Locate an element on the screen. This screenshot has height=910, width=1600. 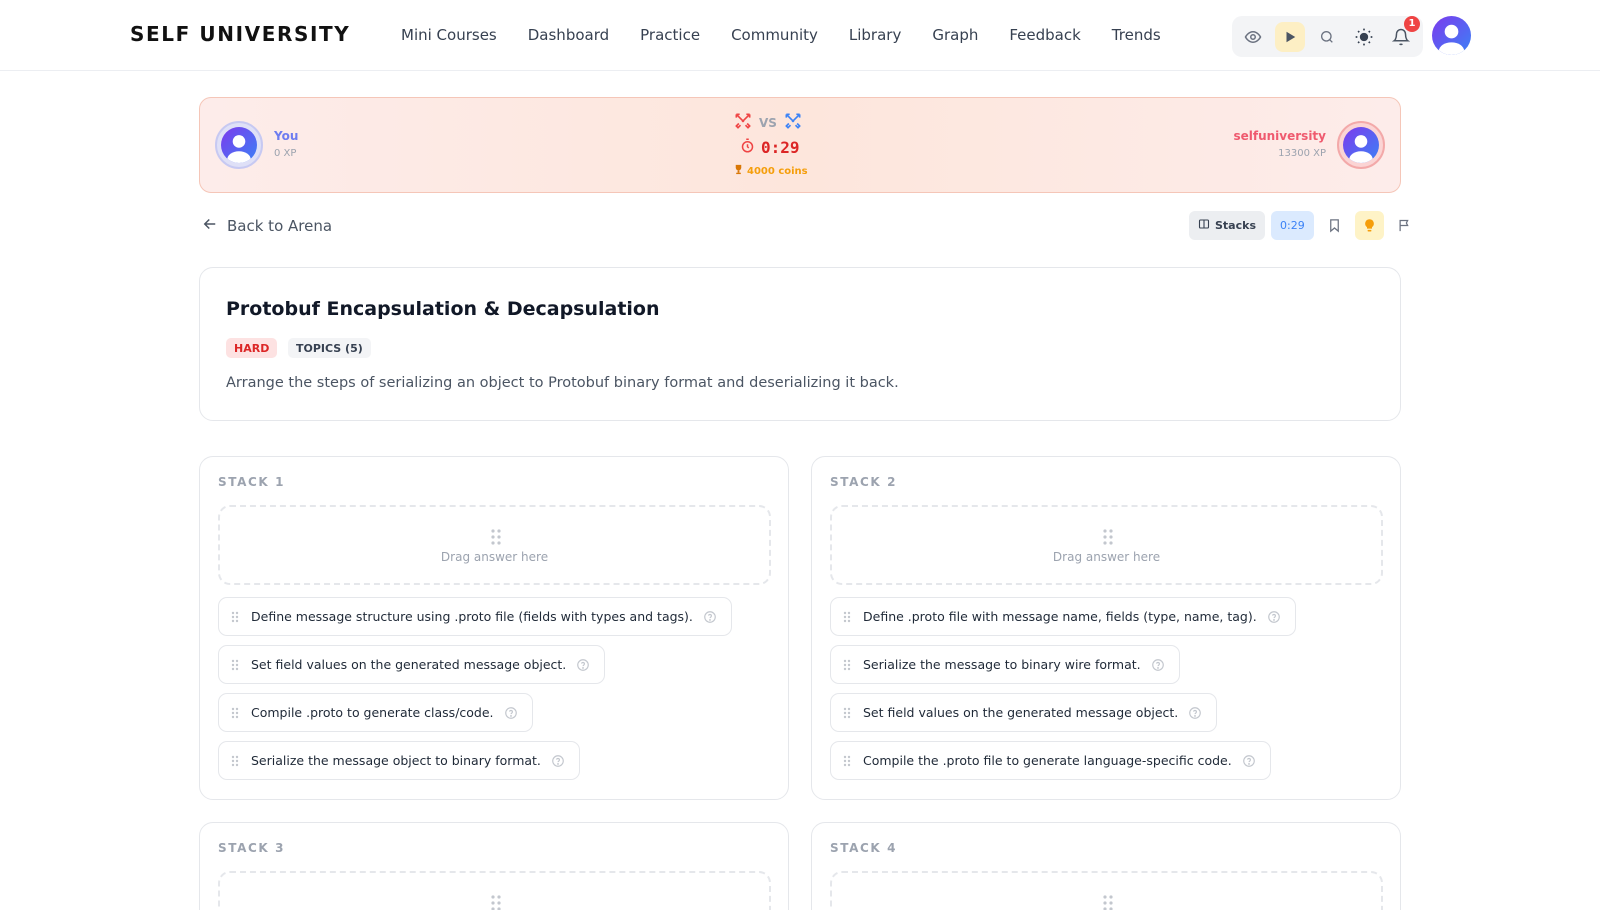
answer-item: Compile .proto to generate class/code. is located at coordinates (375, 712).